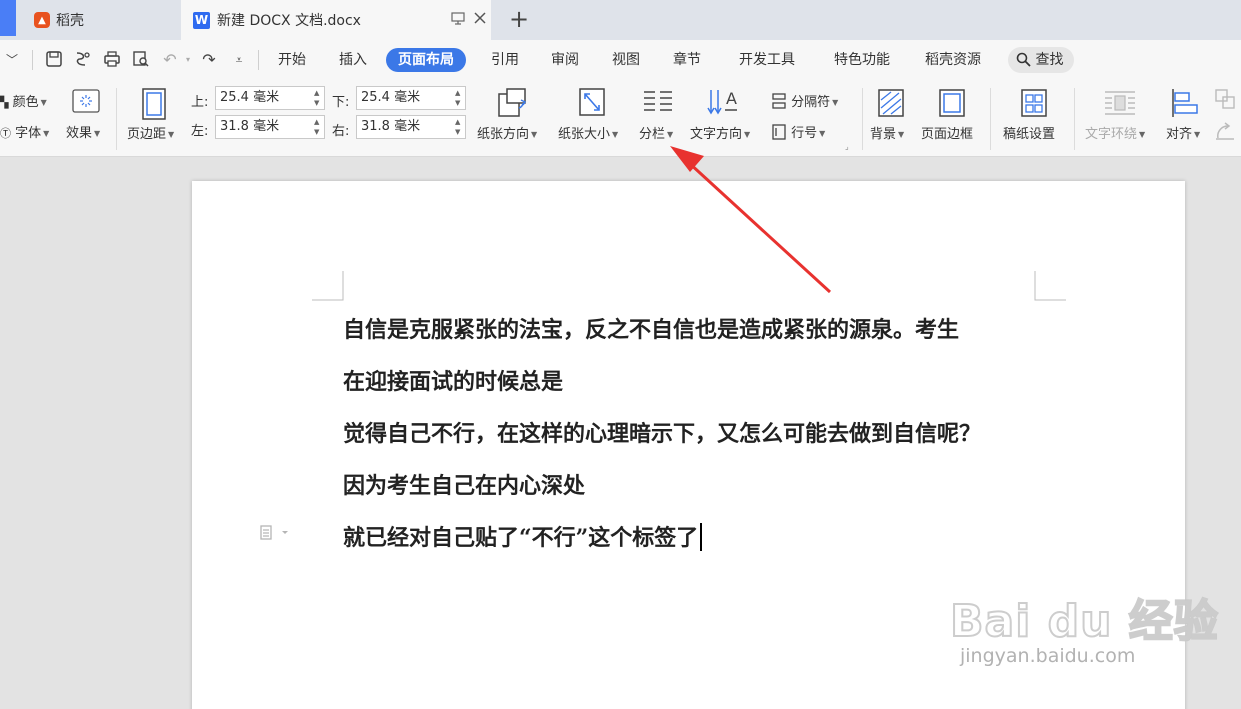 This screenshot has width=1241, height=709. I want to click on menu-dropdown-icon: ﹀, so click(12, 60).